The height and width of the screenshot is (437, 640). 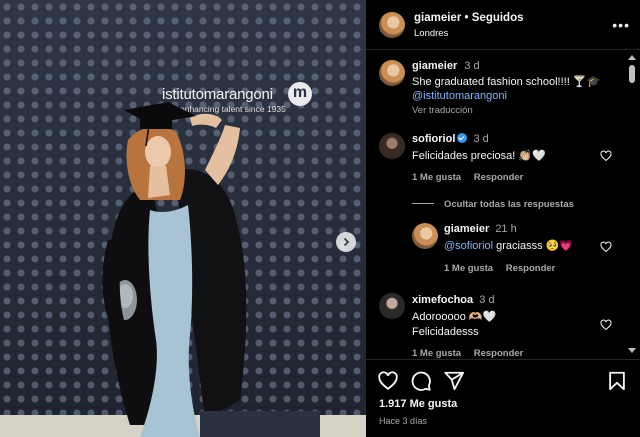 What do you see at coordinates (531, 268) in the screenshot?
I see `reply-reply-button: Responder` at bounding box center [531, 268].